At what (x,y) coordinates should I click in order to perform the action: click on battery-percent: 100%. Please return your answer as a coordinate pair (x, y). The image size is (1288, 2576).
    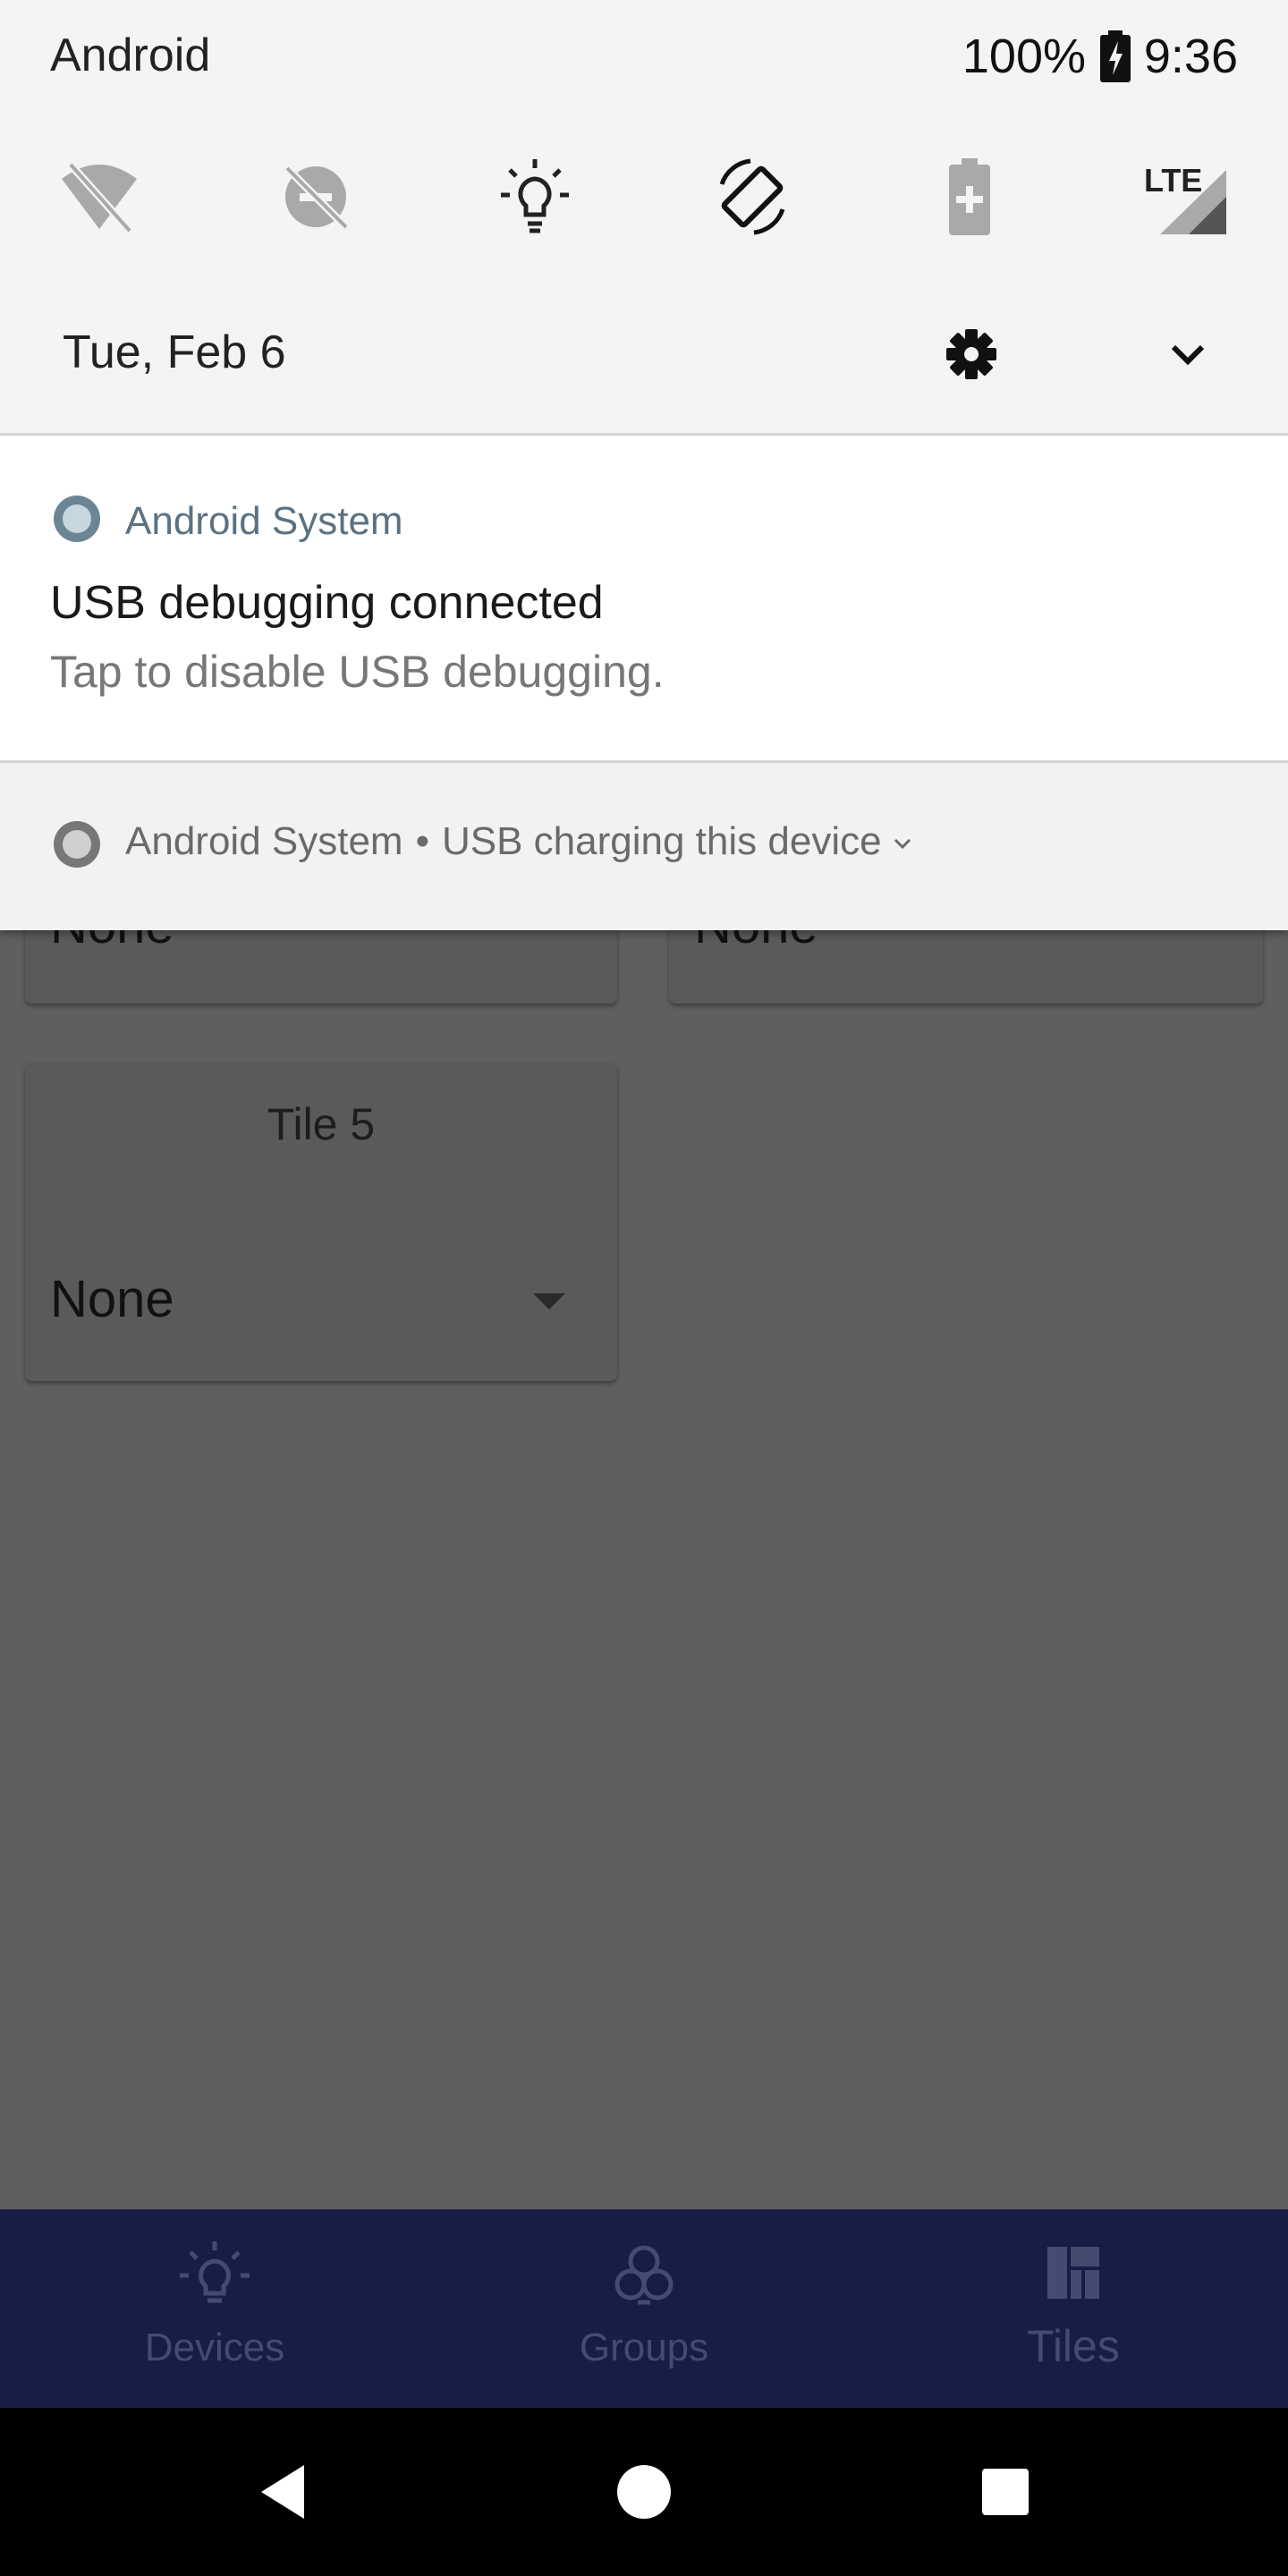
    Looking at the image, I should click on (1024, 56).